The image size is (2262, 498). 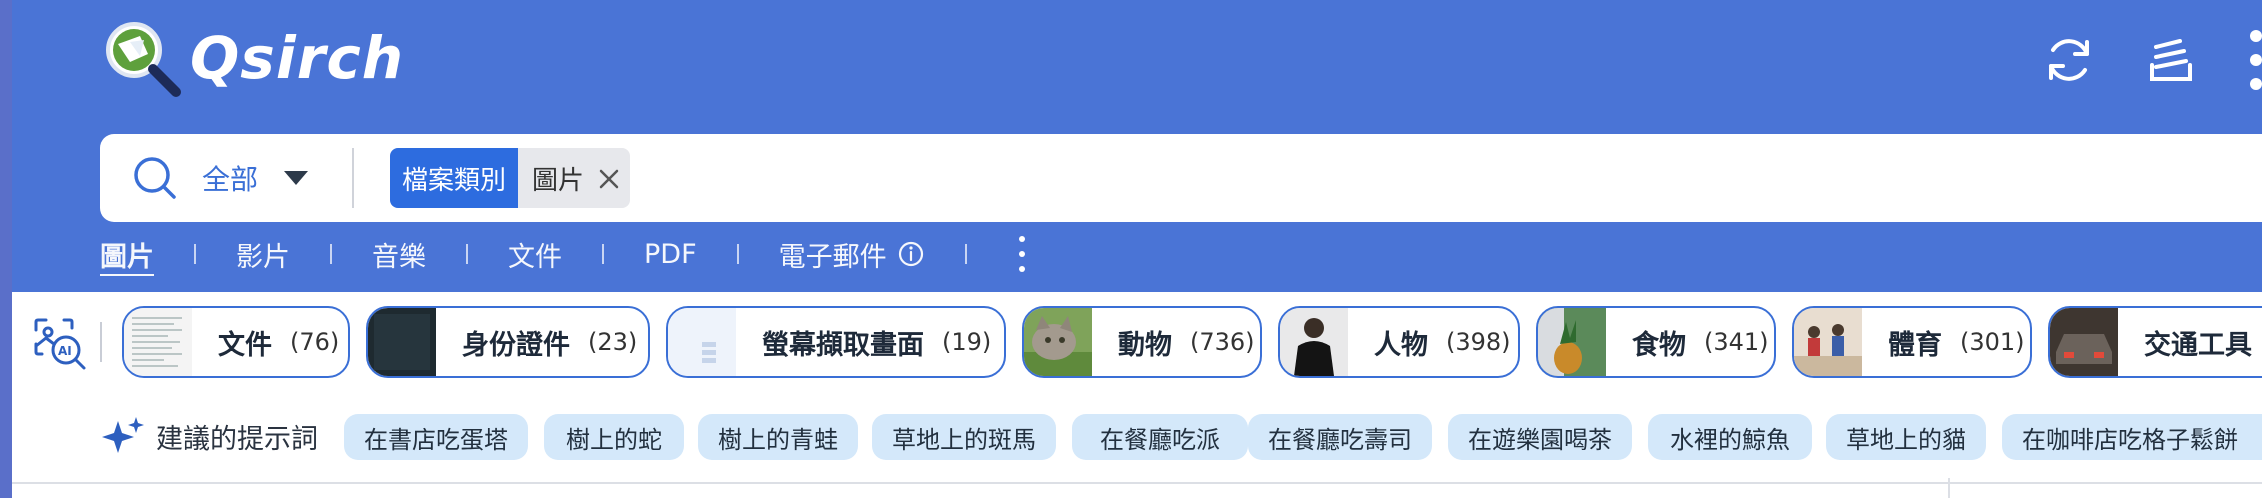 I want to click on search-icon, so click(x=155, y=178).